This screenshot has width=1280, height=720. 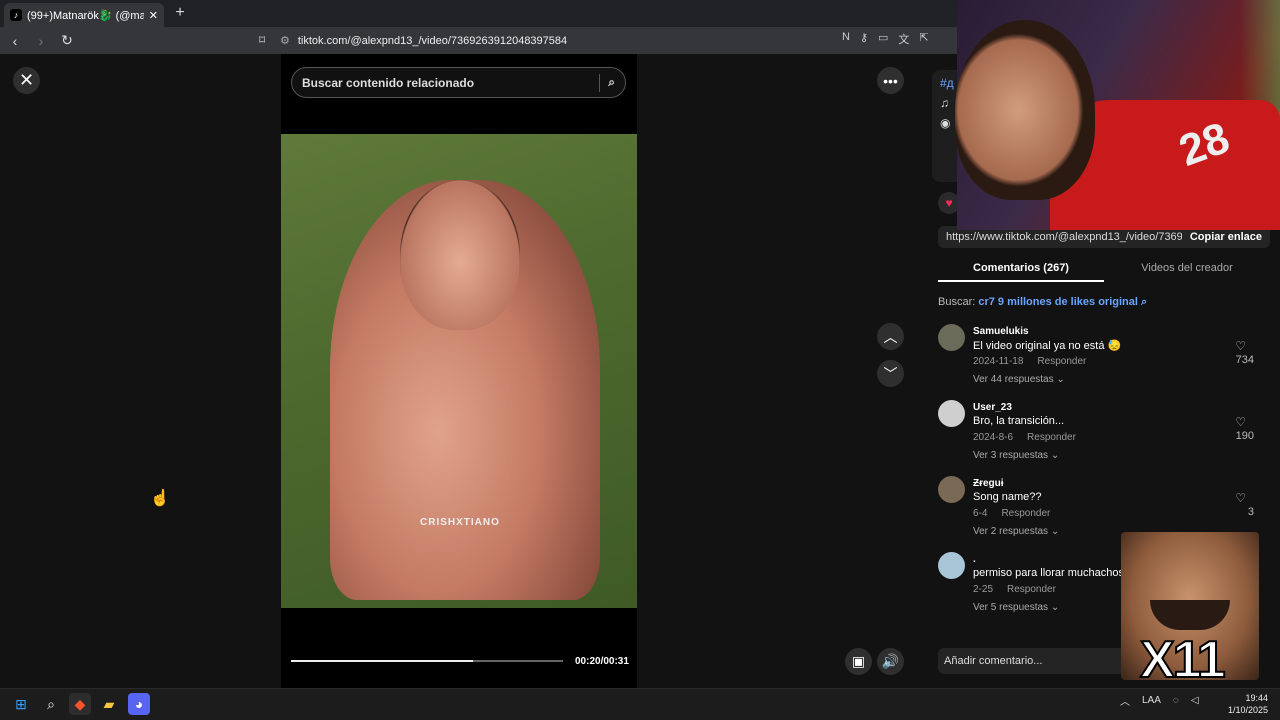 I want to click on pip-button: ▣, so click(x=858, y=661).